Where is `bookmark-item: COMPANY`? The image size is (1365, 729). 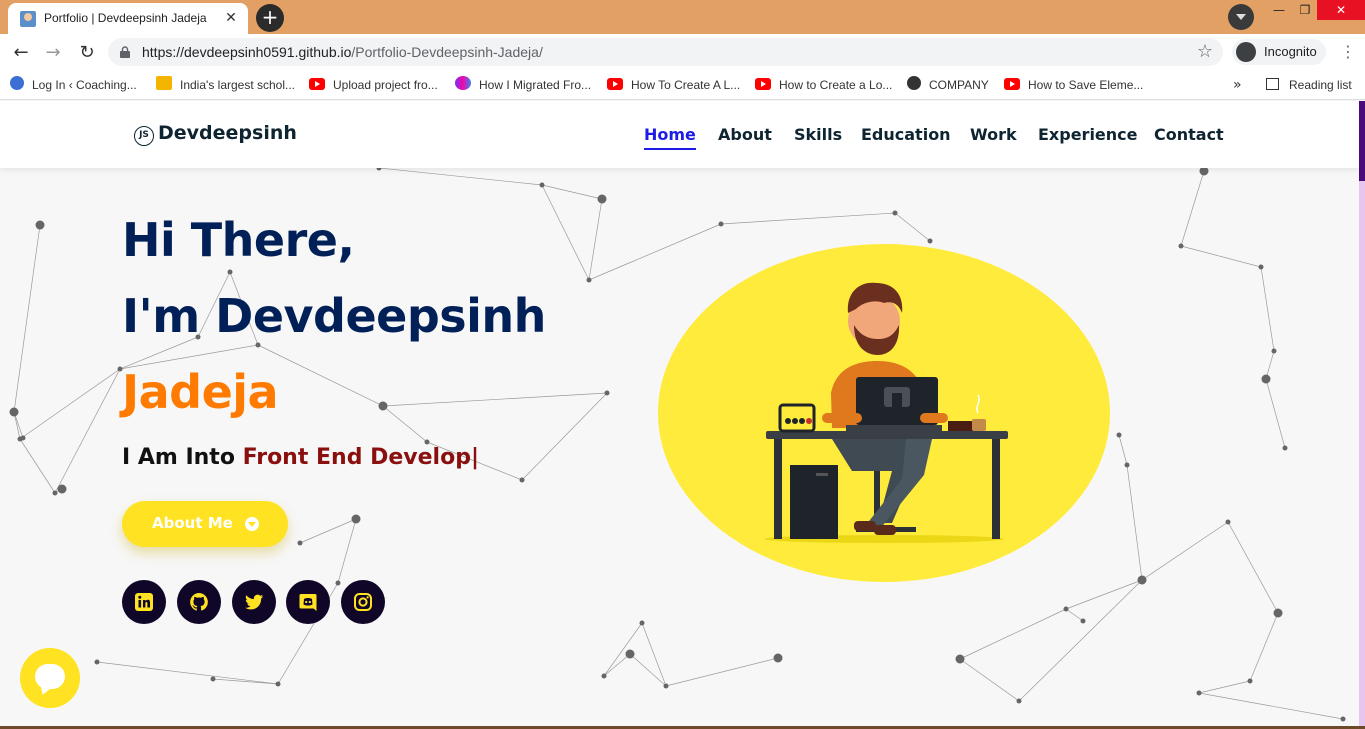 bookmark-item: COMPANY is located at coordinates (948, 85).